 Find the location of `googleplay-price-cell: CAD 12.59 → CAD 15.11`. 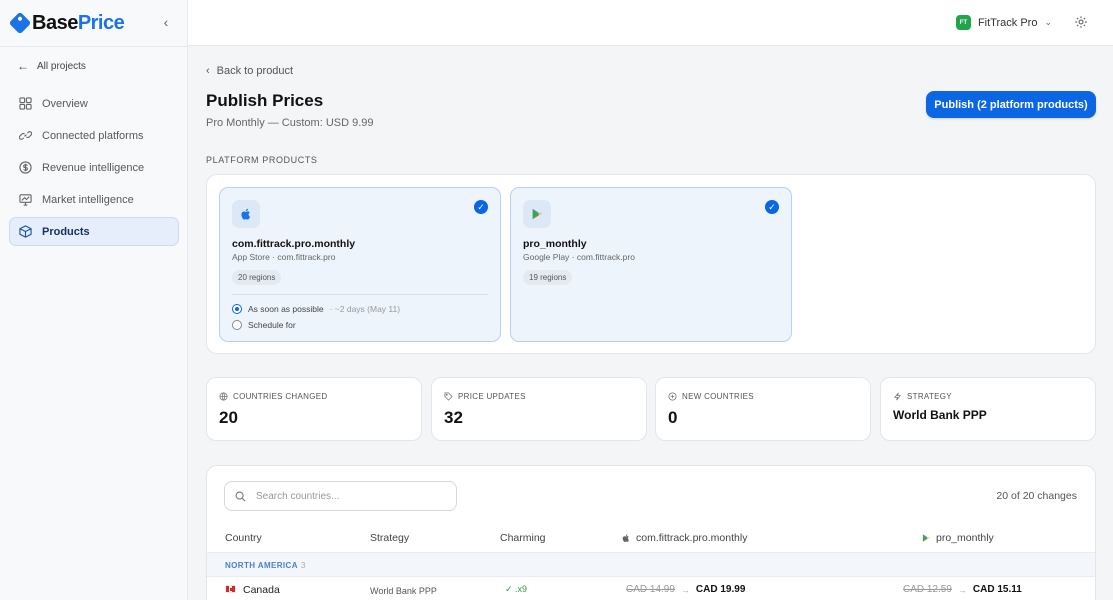

googleplay-price-cell: CAD 12.59 → CAD 15.11 is located at coordinates (962, 589).